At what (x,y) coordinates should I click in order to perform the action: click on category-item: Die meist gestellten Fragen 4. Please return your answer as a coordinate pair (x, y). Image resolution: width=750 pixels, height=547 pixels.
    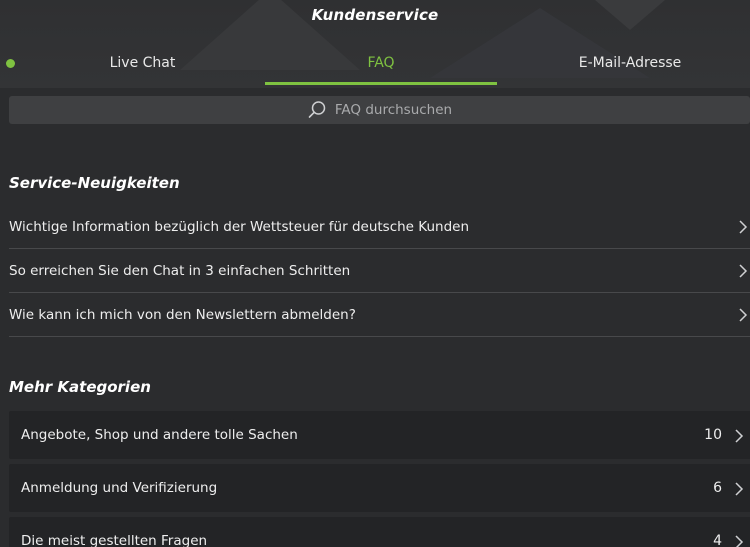
    Looking at the image, I should click on (379, 532).